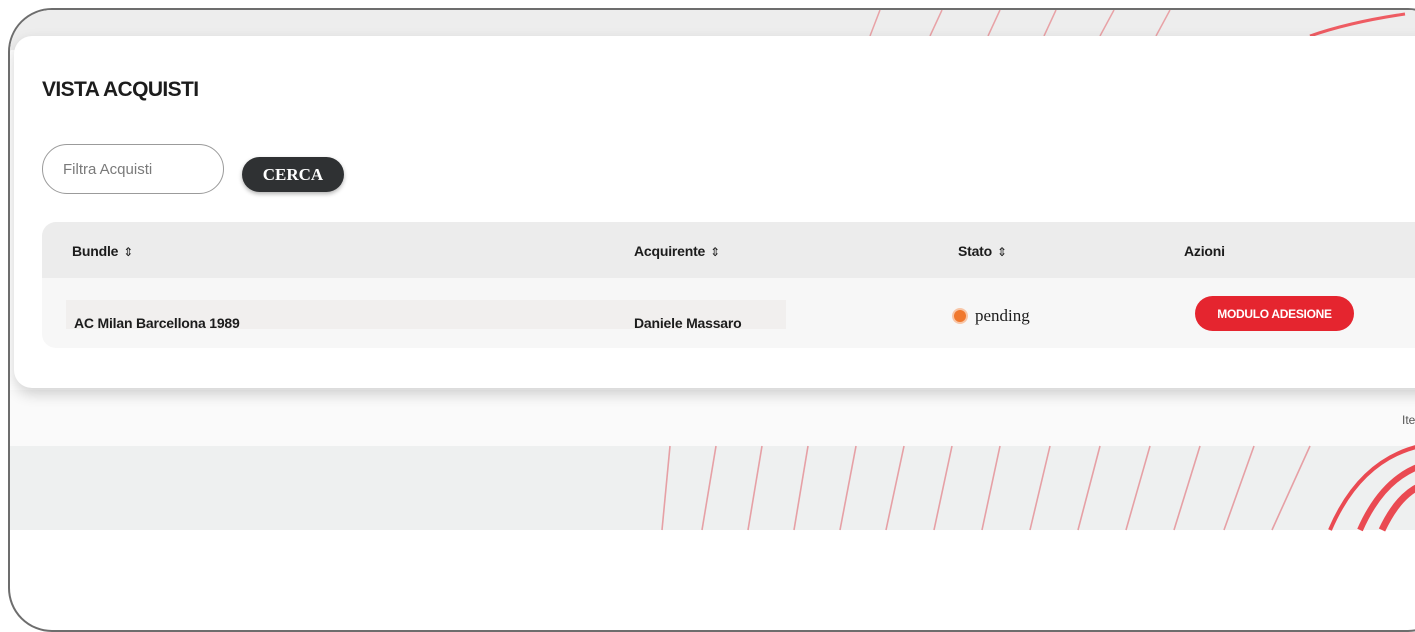 This screenshot has width=1415, height=632. I want to click on search-button: CERCA, so click(293, 174).